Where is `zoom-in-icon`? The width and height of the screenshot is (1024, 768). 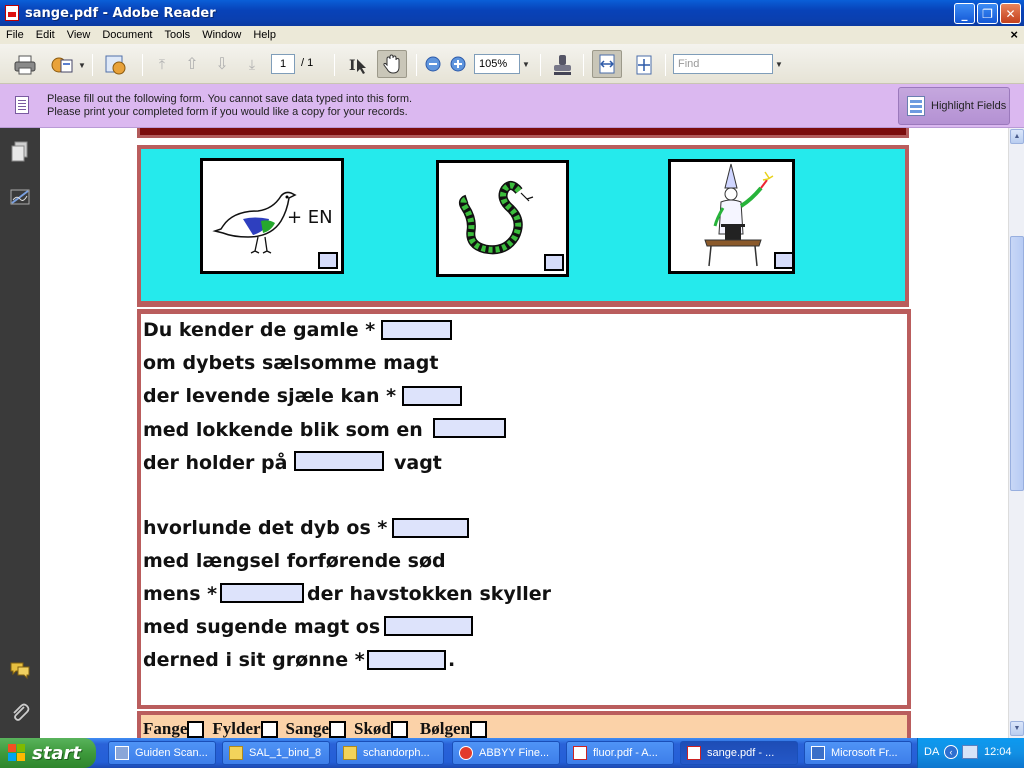 zoom-in-icon is located at coordinates (458, 64).